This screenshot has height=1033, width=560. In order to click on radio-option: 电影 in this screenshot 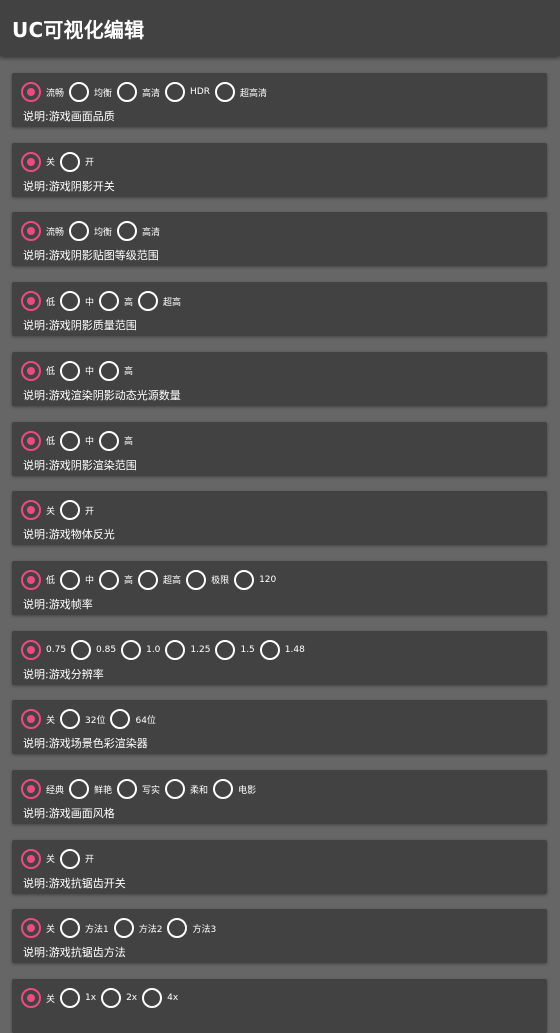, I will do `click(234, 789)`.